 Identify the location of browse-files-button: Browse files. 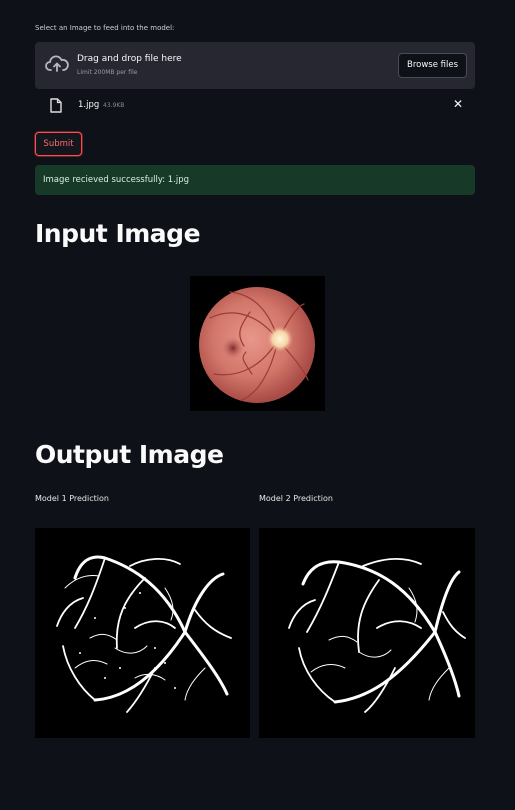
(432, 65).